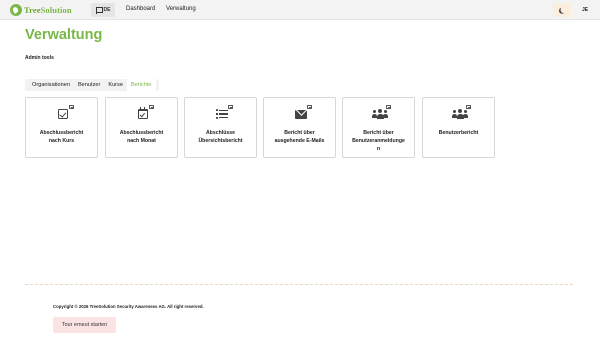 The image size is (600, 344). I want to click on report-card-label: Abschlüsse Übersichtsbericht, so click(220, 137).